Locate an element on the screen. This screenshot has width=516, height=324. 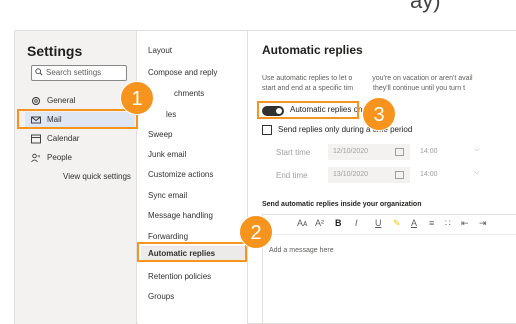
search-input: Search settings is located at coordinates (79, 73).